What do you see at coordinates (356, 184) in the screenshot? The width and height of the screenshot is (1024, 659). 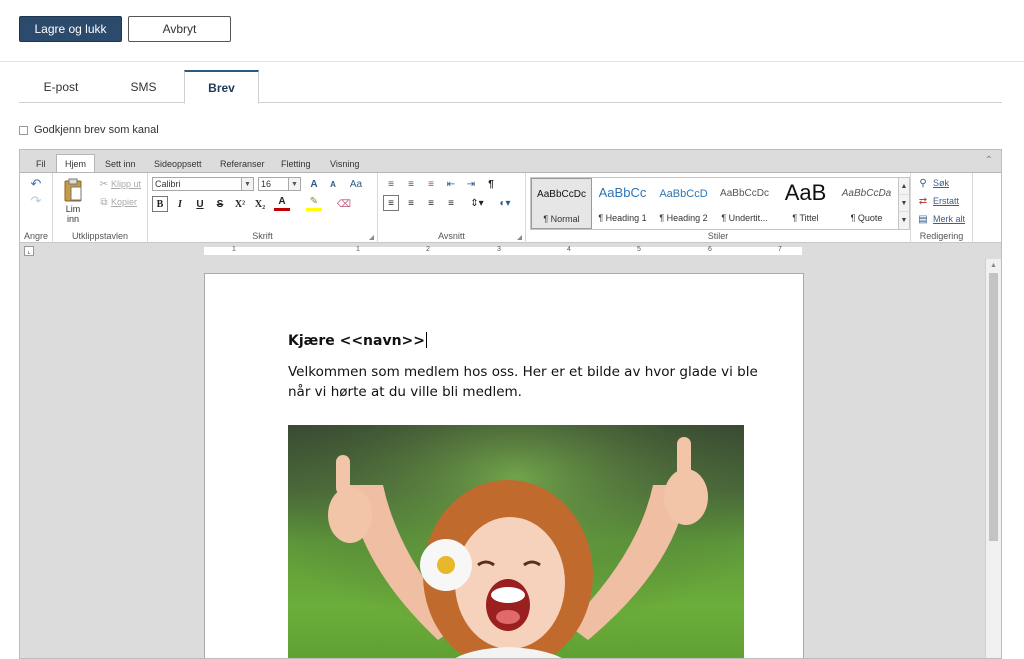 I see `change-case-icon: Aa` at bounding box center [356, 184].